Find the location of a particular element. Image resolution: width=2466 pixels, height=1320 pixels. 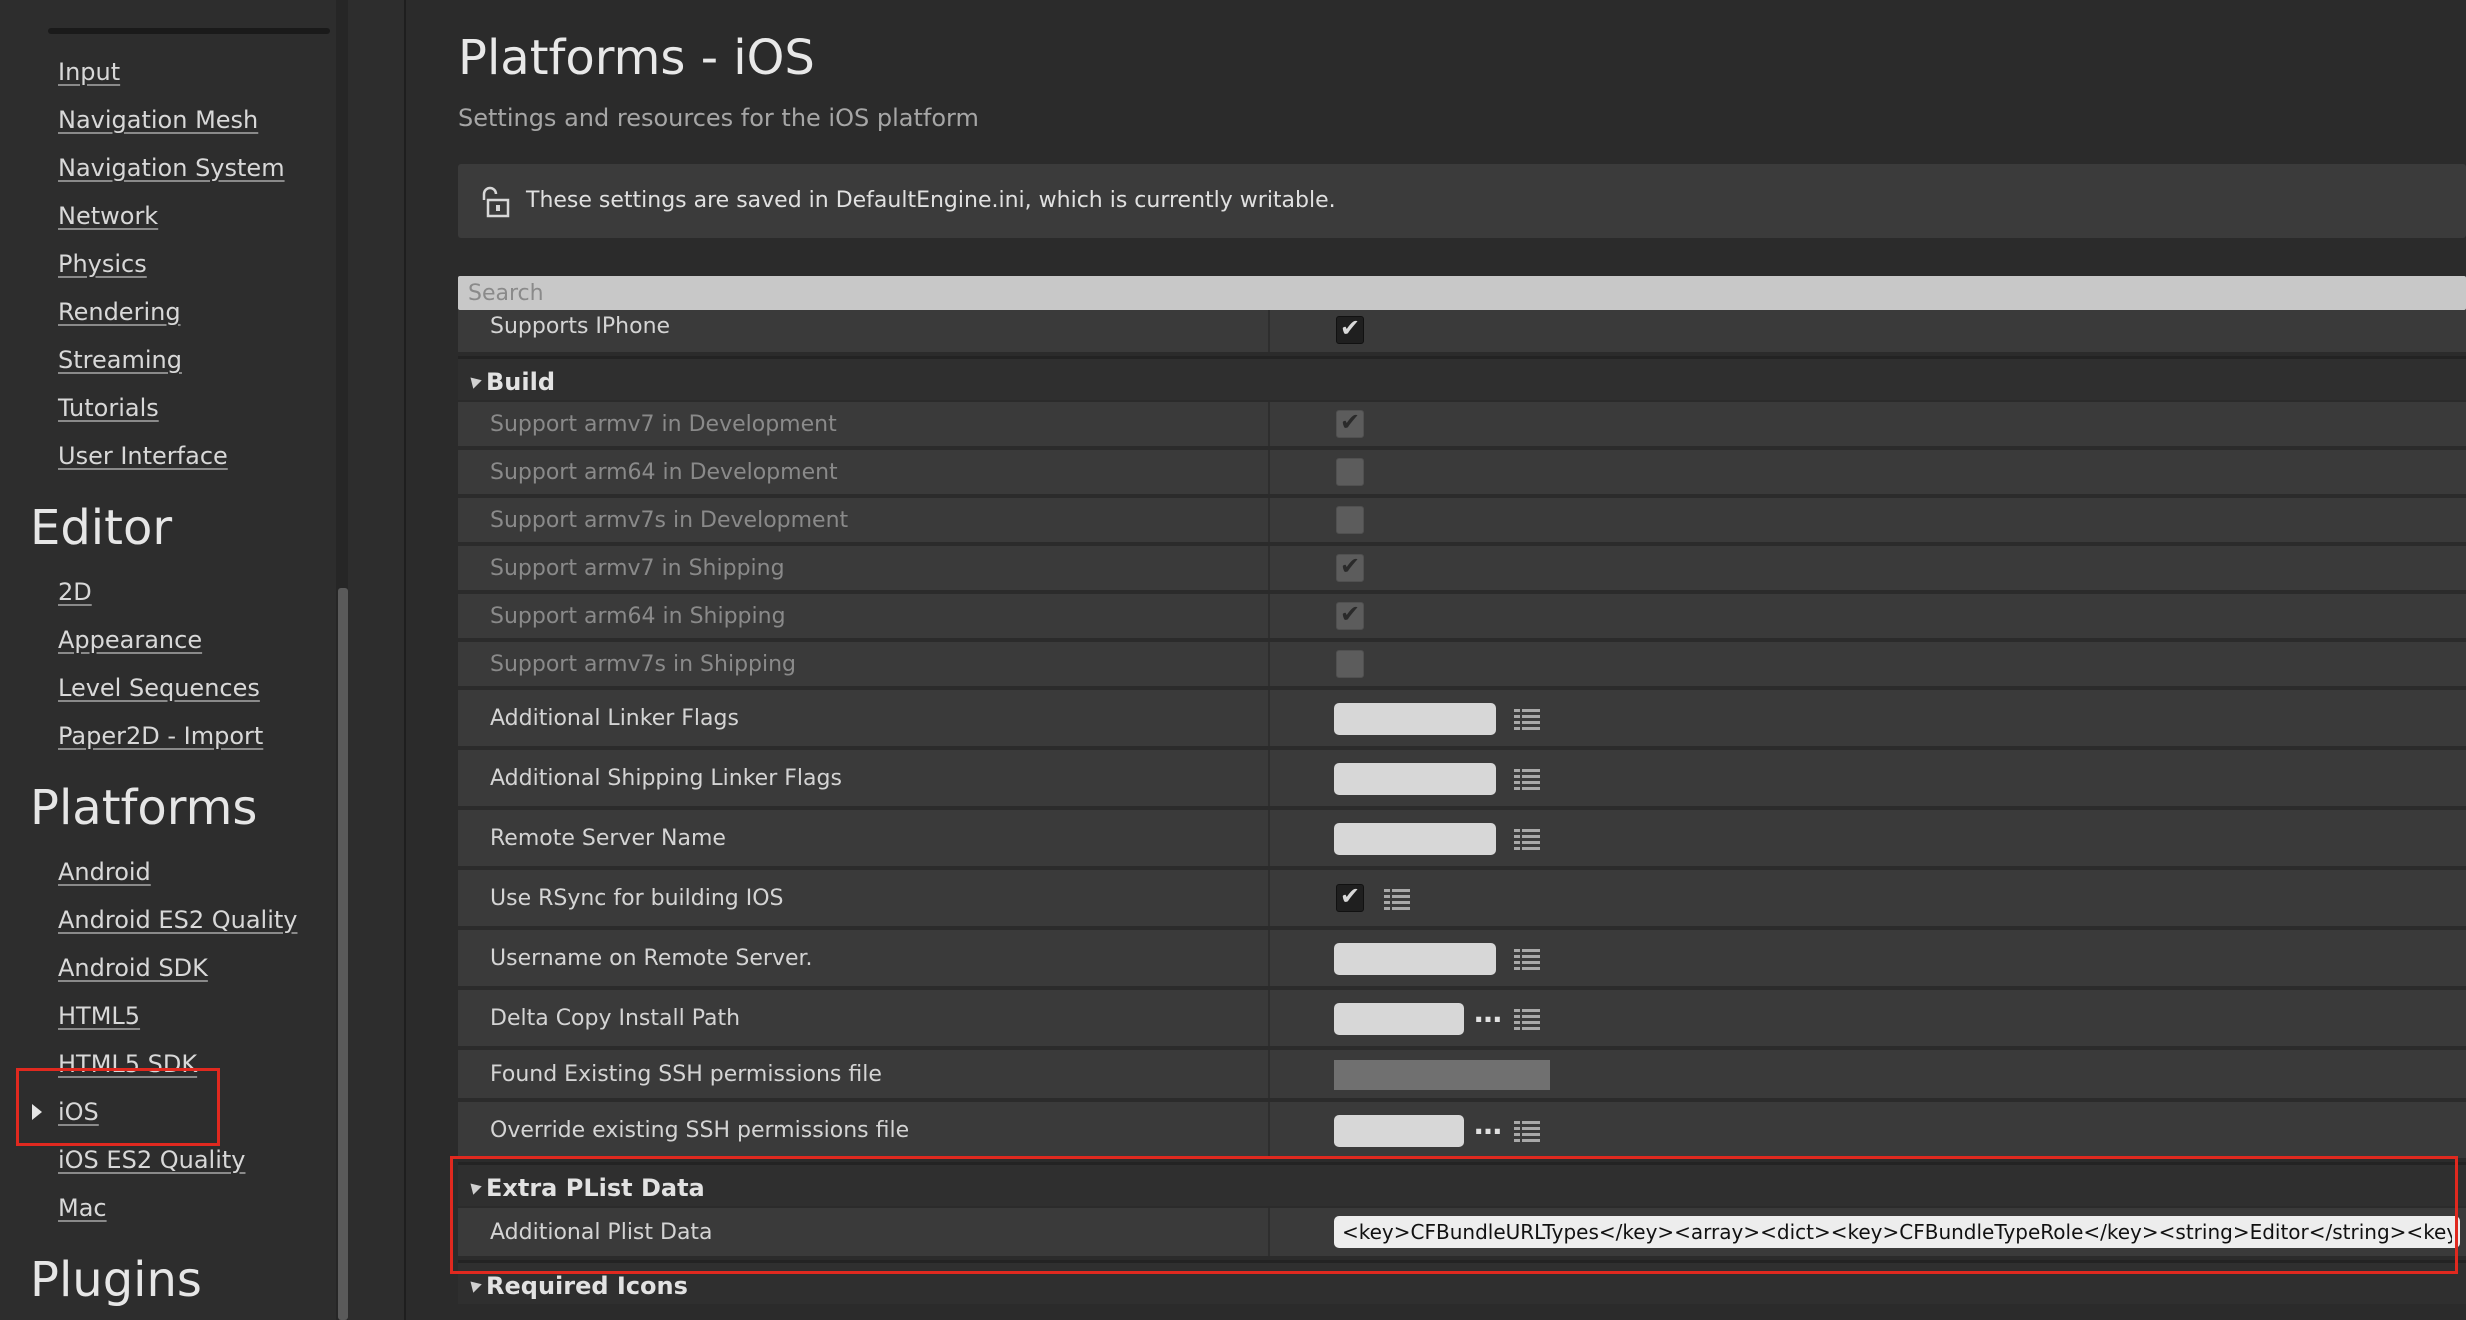

sidebar-item-level-sequences: Level Sequences is located at coordinates (159, 688).